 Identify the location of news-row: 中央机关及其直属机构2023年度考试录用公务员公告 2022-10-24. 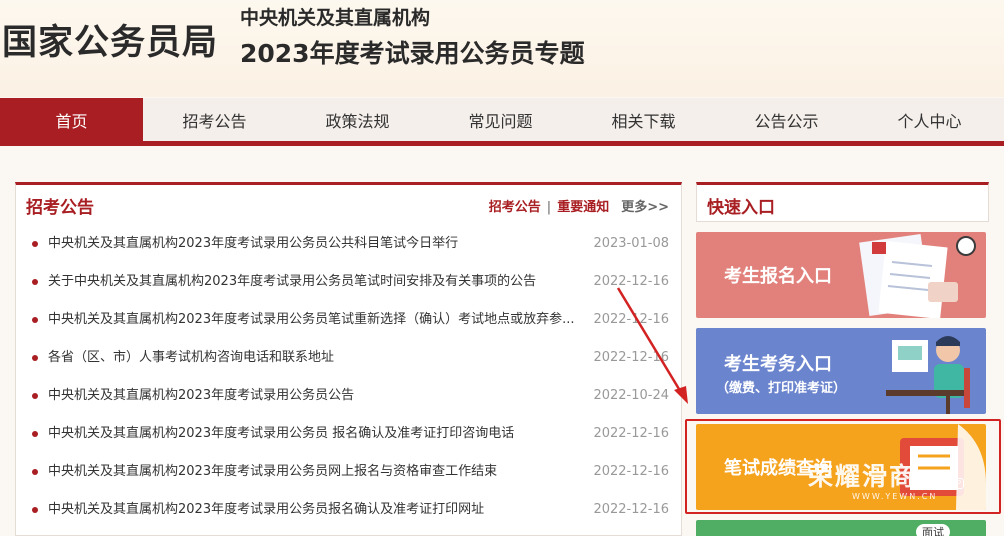
(348, 396).